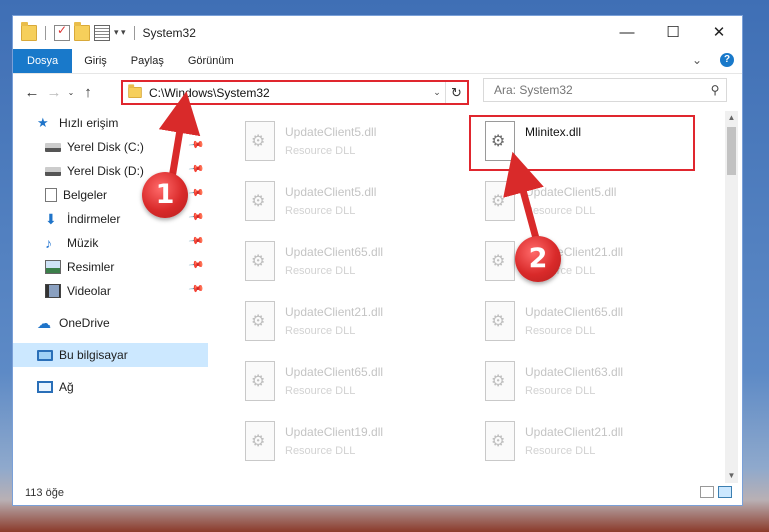  Describe the element at coordinates (523, 197) in the screenshot. I see `arrow-to-file` at that location.